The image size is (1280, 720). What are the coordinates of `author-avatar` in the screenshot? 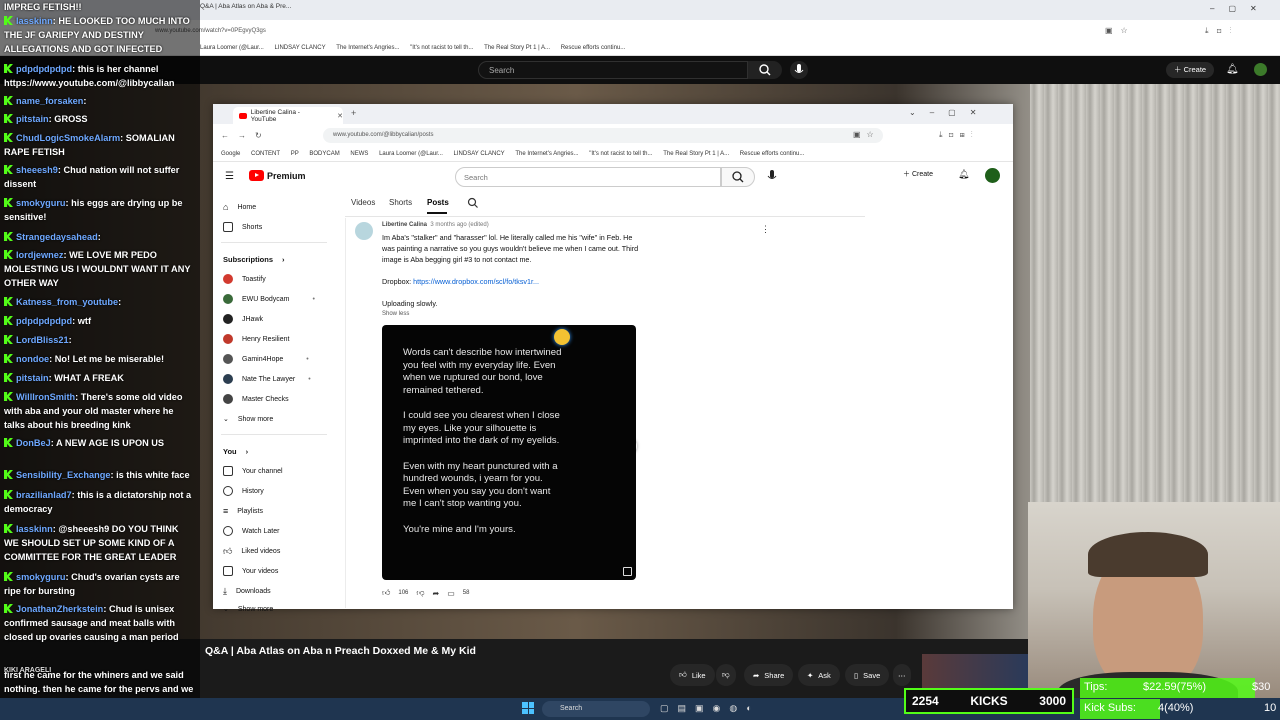 It's located at (364, 231).